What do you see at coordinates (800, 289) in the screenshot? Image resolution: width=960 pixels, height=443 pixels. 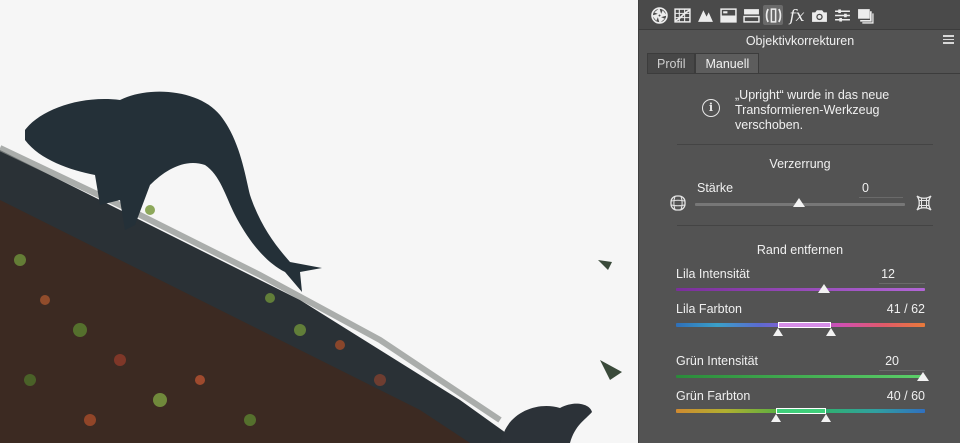 I see `purple-amount-slider-track` at bounding box center [800, 289].